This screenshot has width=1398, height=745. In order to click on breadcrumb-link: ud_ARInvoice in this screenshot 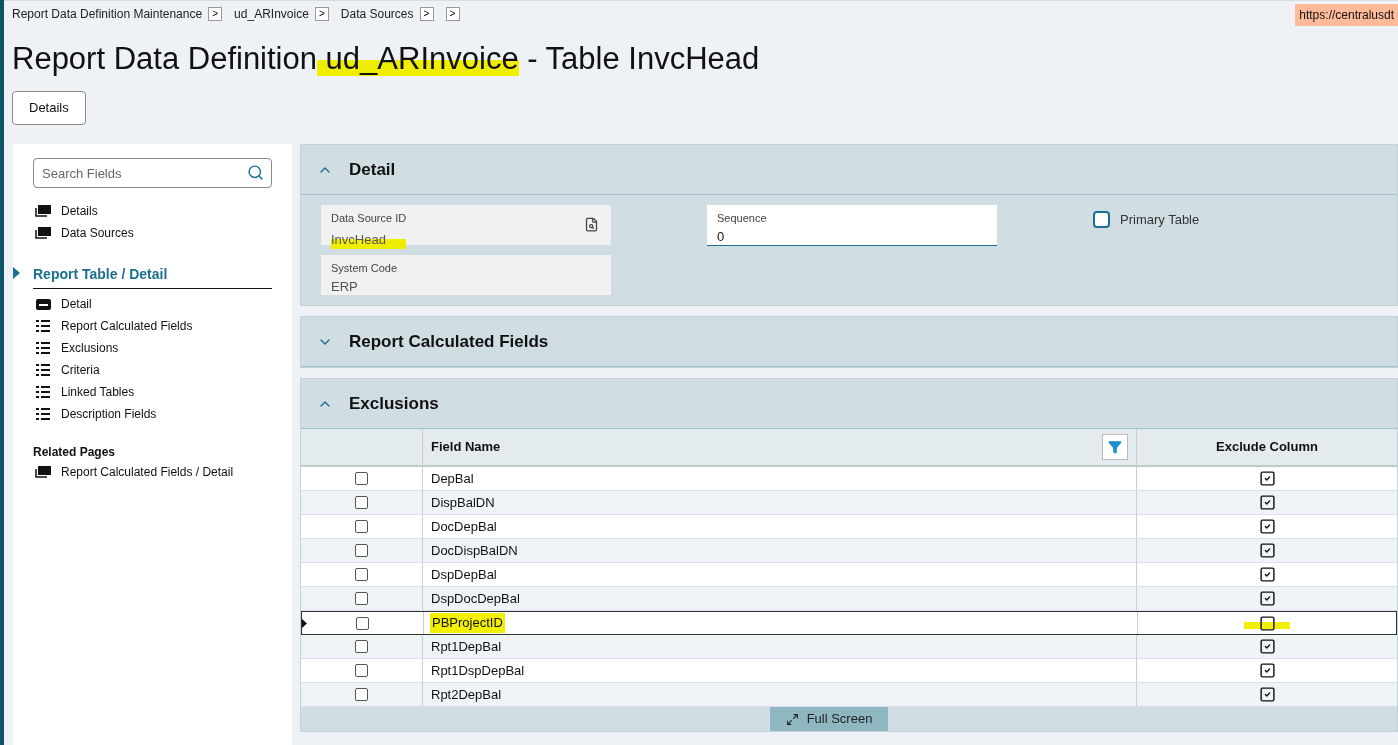, I will do `click(271, 14)`.